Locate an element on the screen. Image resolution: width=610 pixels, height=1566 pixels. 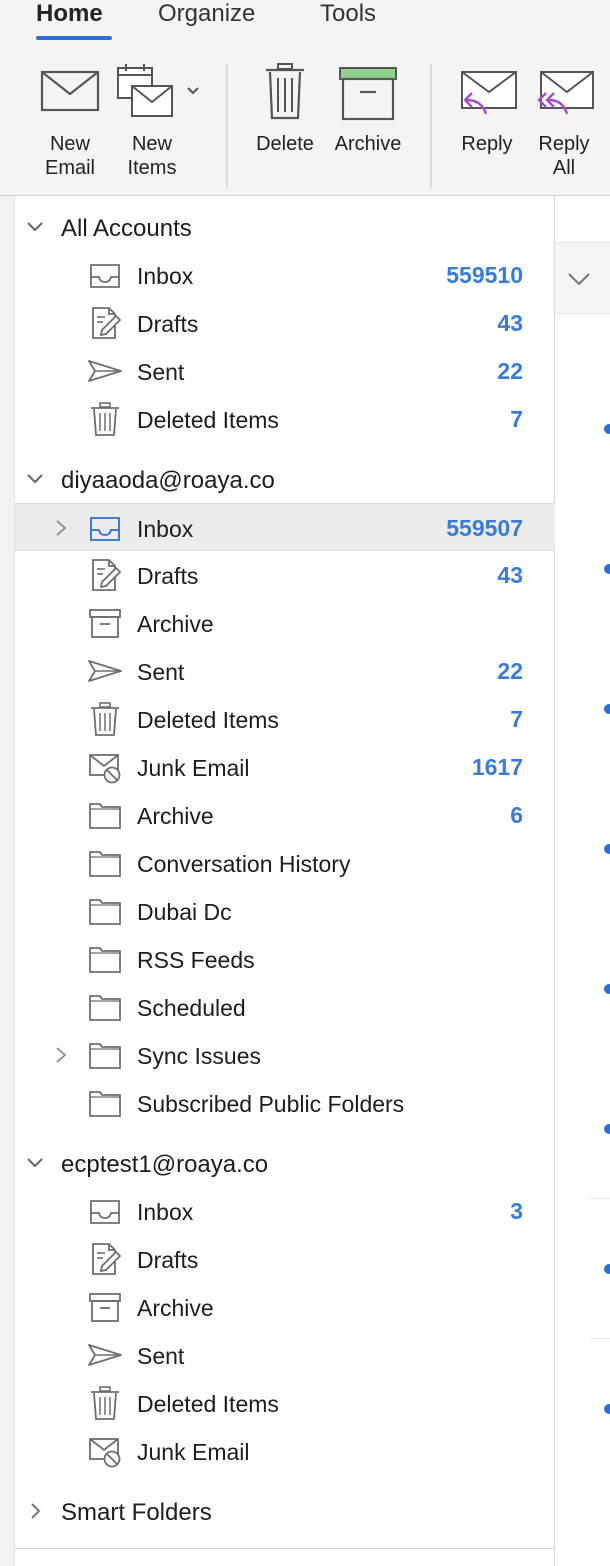
folder-item: Junk Email 1617 is located at coordinates (285, 767).